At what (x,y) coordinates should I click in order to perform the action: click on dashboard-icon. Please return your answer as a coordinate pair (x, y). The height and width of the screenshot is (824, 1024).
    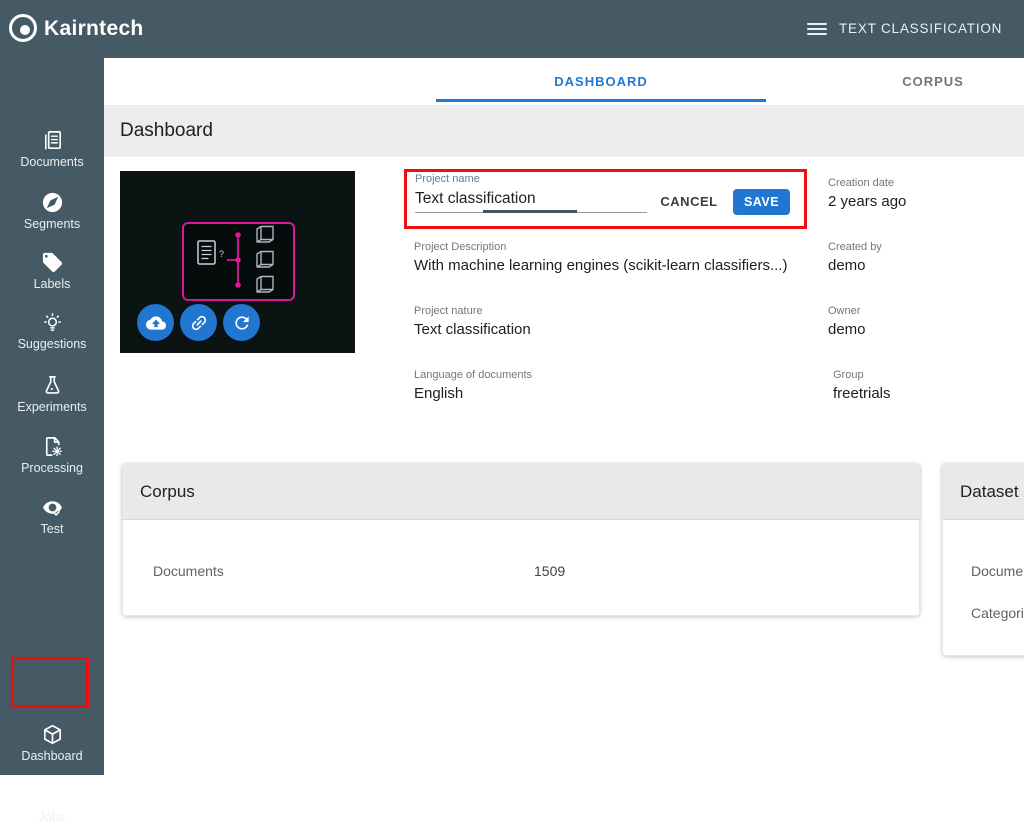
    Looking at the image, I should click on (52, 734).